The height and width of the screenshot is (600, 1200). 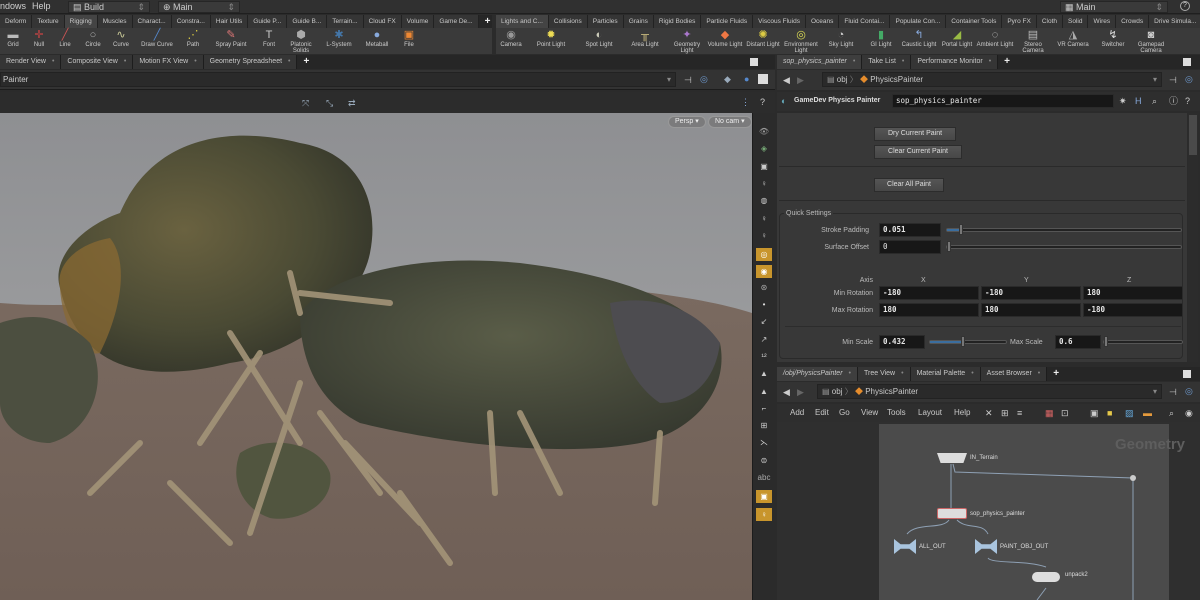 What do you see at coordinates (764, 443) in the screenshot?
I see `handles-icon: ⋋` at bounding box center [764, 443].